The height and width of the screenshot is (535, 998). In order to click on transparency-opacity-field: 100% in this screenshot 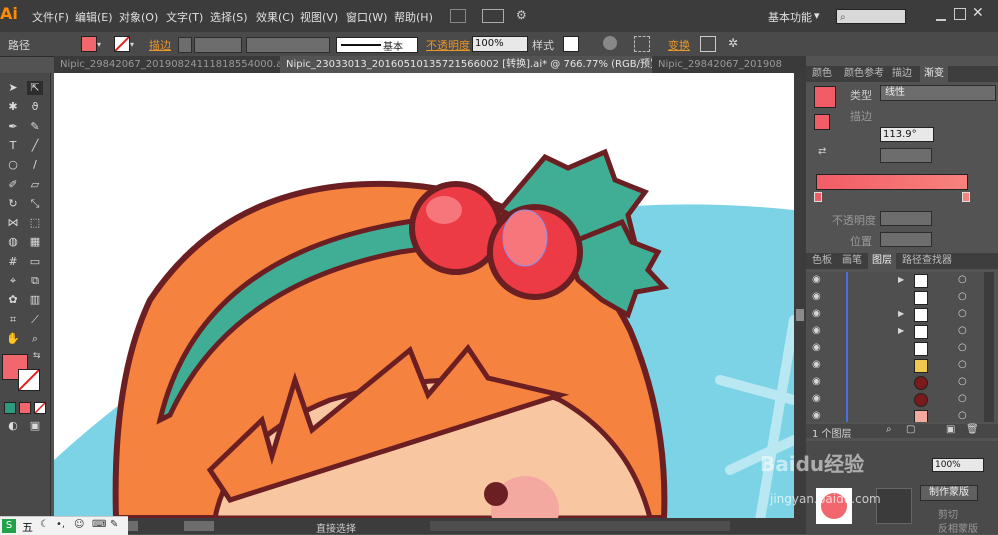, I will do `click(958, 465)`.